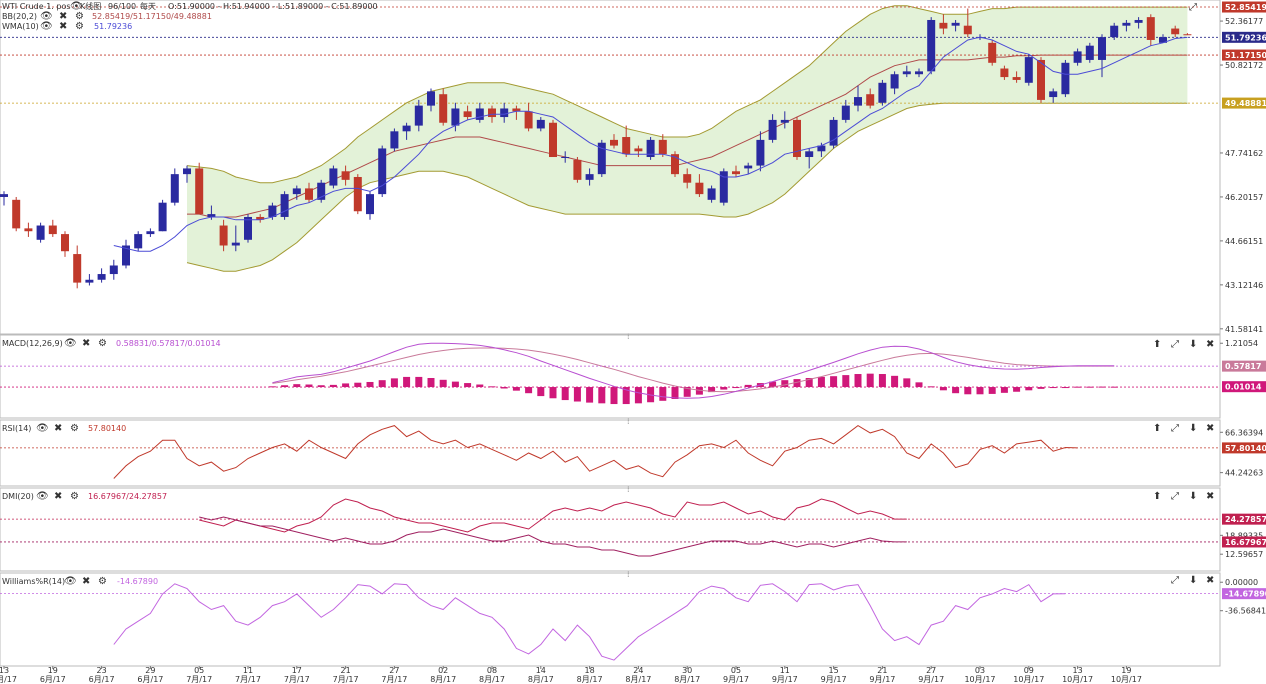 This screenshot has width=1266, height=684. What do you see at coordinates (74, 428) in the screenshot?
I see `rsi-settings-icon: ⚙` at bounding box center [74, 428].